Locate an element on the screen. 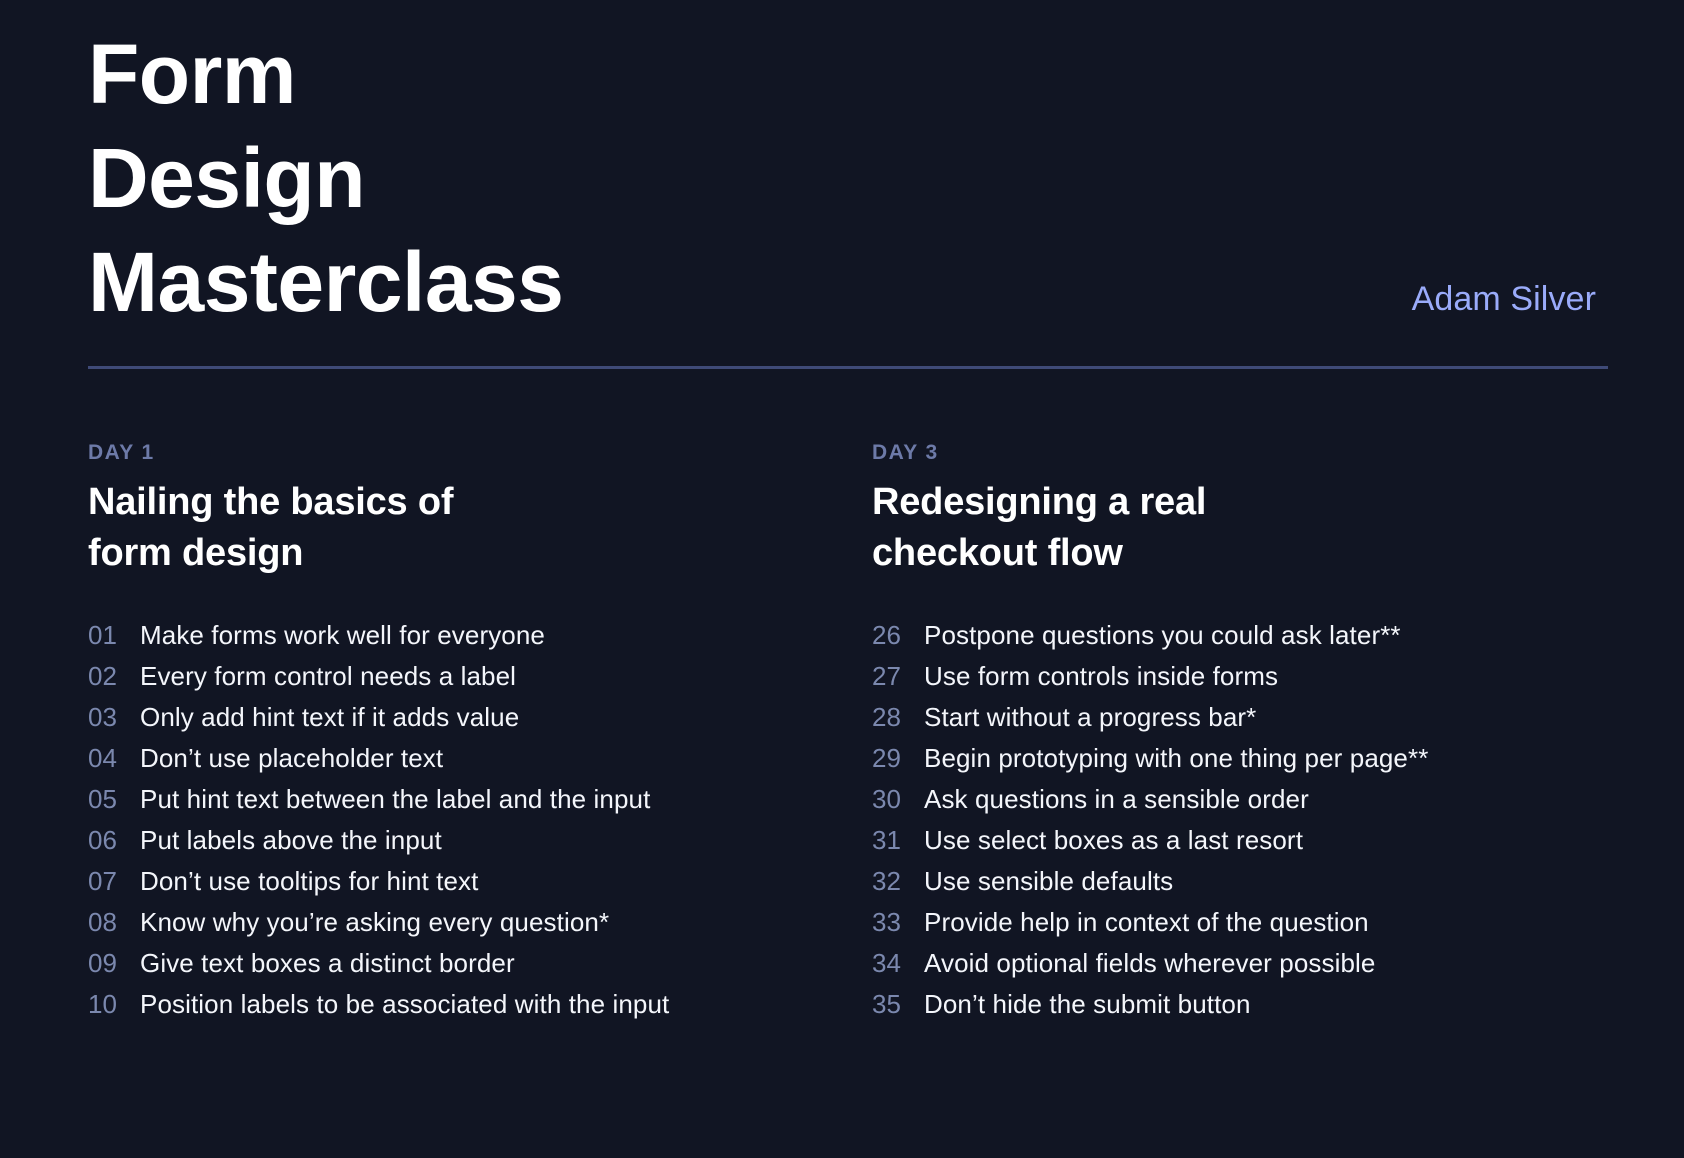  lesson-title: Use form controls inside forms is located at coordinates (1101, 676).